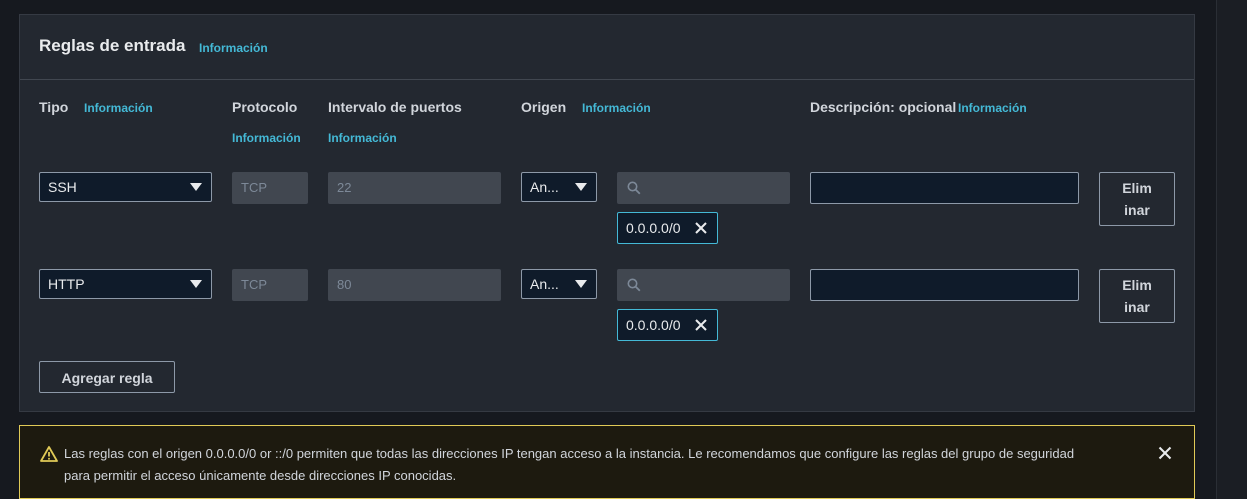 Image resolution: width=1247 pixels, height=499 pixels. I want to click on rule-1-source-token: 0.0.0.0/0, so click(667, 228).